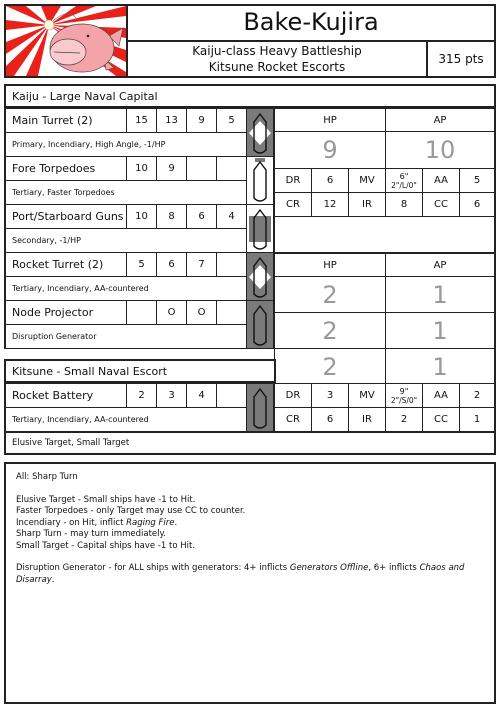 The width and height of the screenshot is (500, 708). What do you see at coordinates (330, 150) in the screenshot?
I see `kaiju-hp-value: 9` at bounding box center [330, 150].